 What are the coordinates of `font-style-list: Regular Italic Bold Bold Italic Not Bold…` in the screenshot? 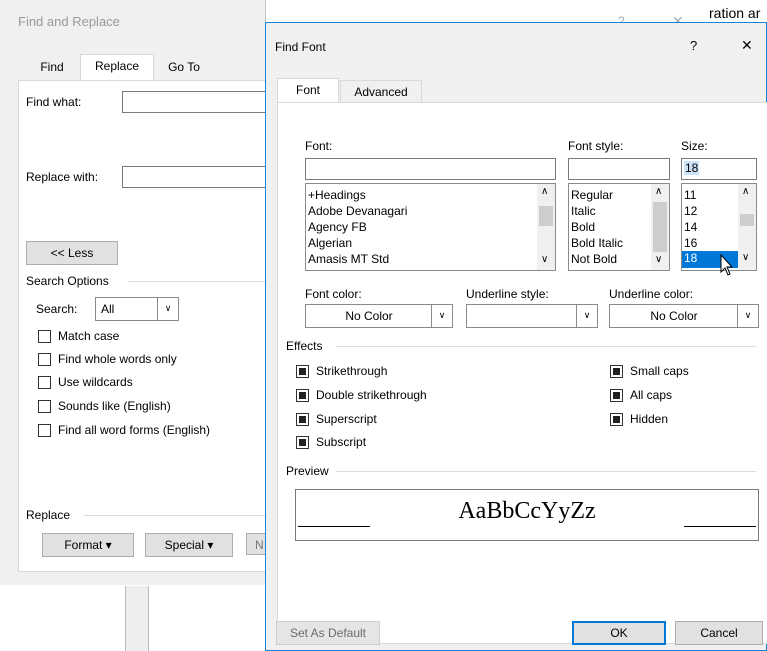 It's located at (619, 227).